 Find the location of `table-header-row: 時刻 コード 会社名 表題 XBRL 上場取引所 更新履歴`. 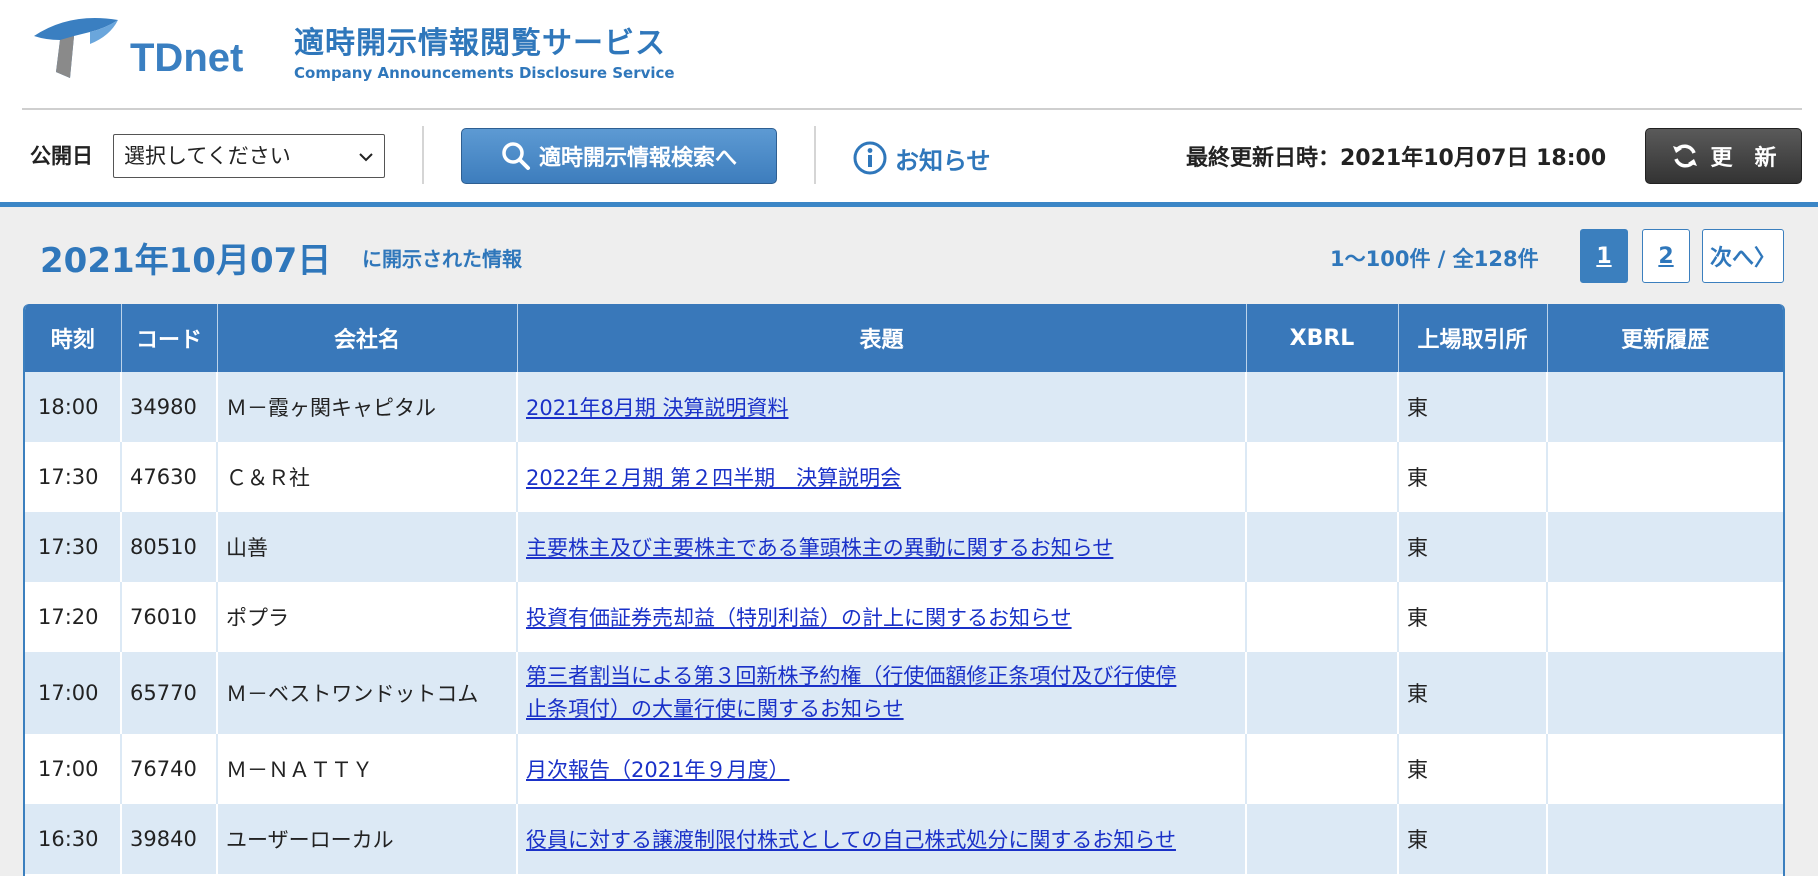

table-header-row: 時刻 コード 会社名 表題 XBRL 上場取引所 更新履歴 is located at coordinates (904, 338).